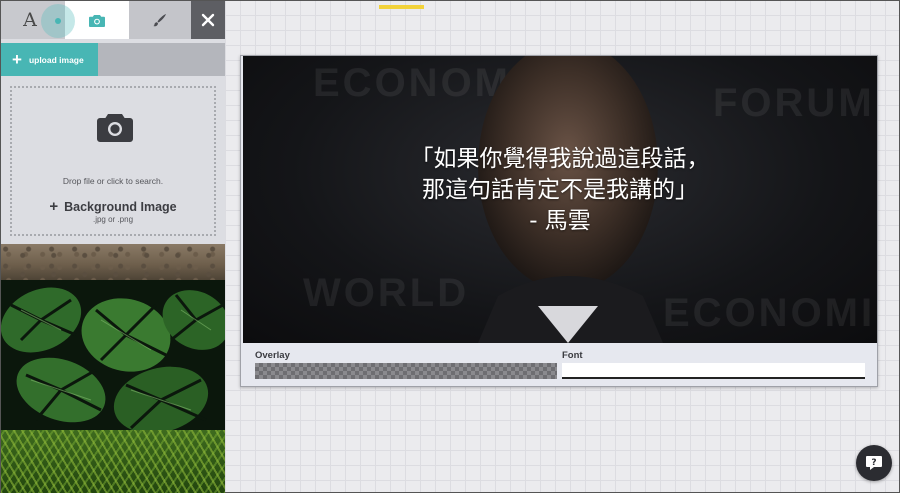 This screenshot has width=900, height=493. What do you see at coordinates (272, 355) in the screenshot?
I see `overlay-label: Overlay` at bounding box center [272, 355].